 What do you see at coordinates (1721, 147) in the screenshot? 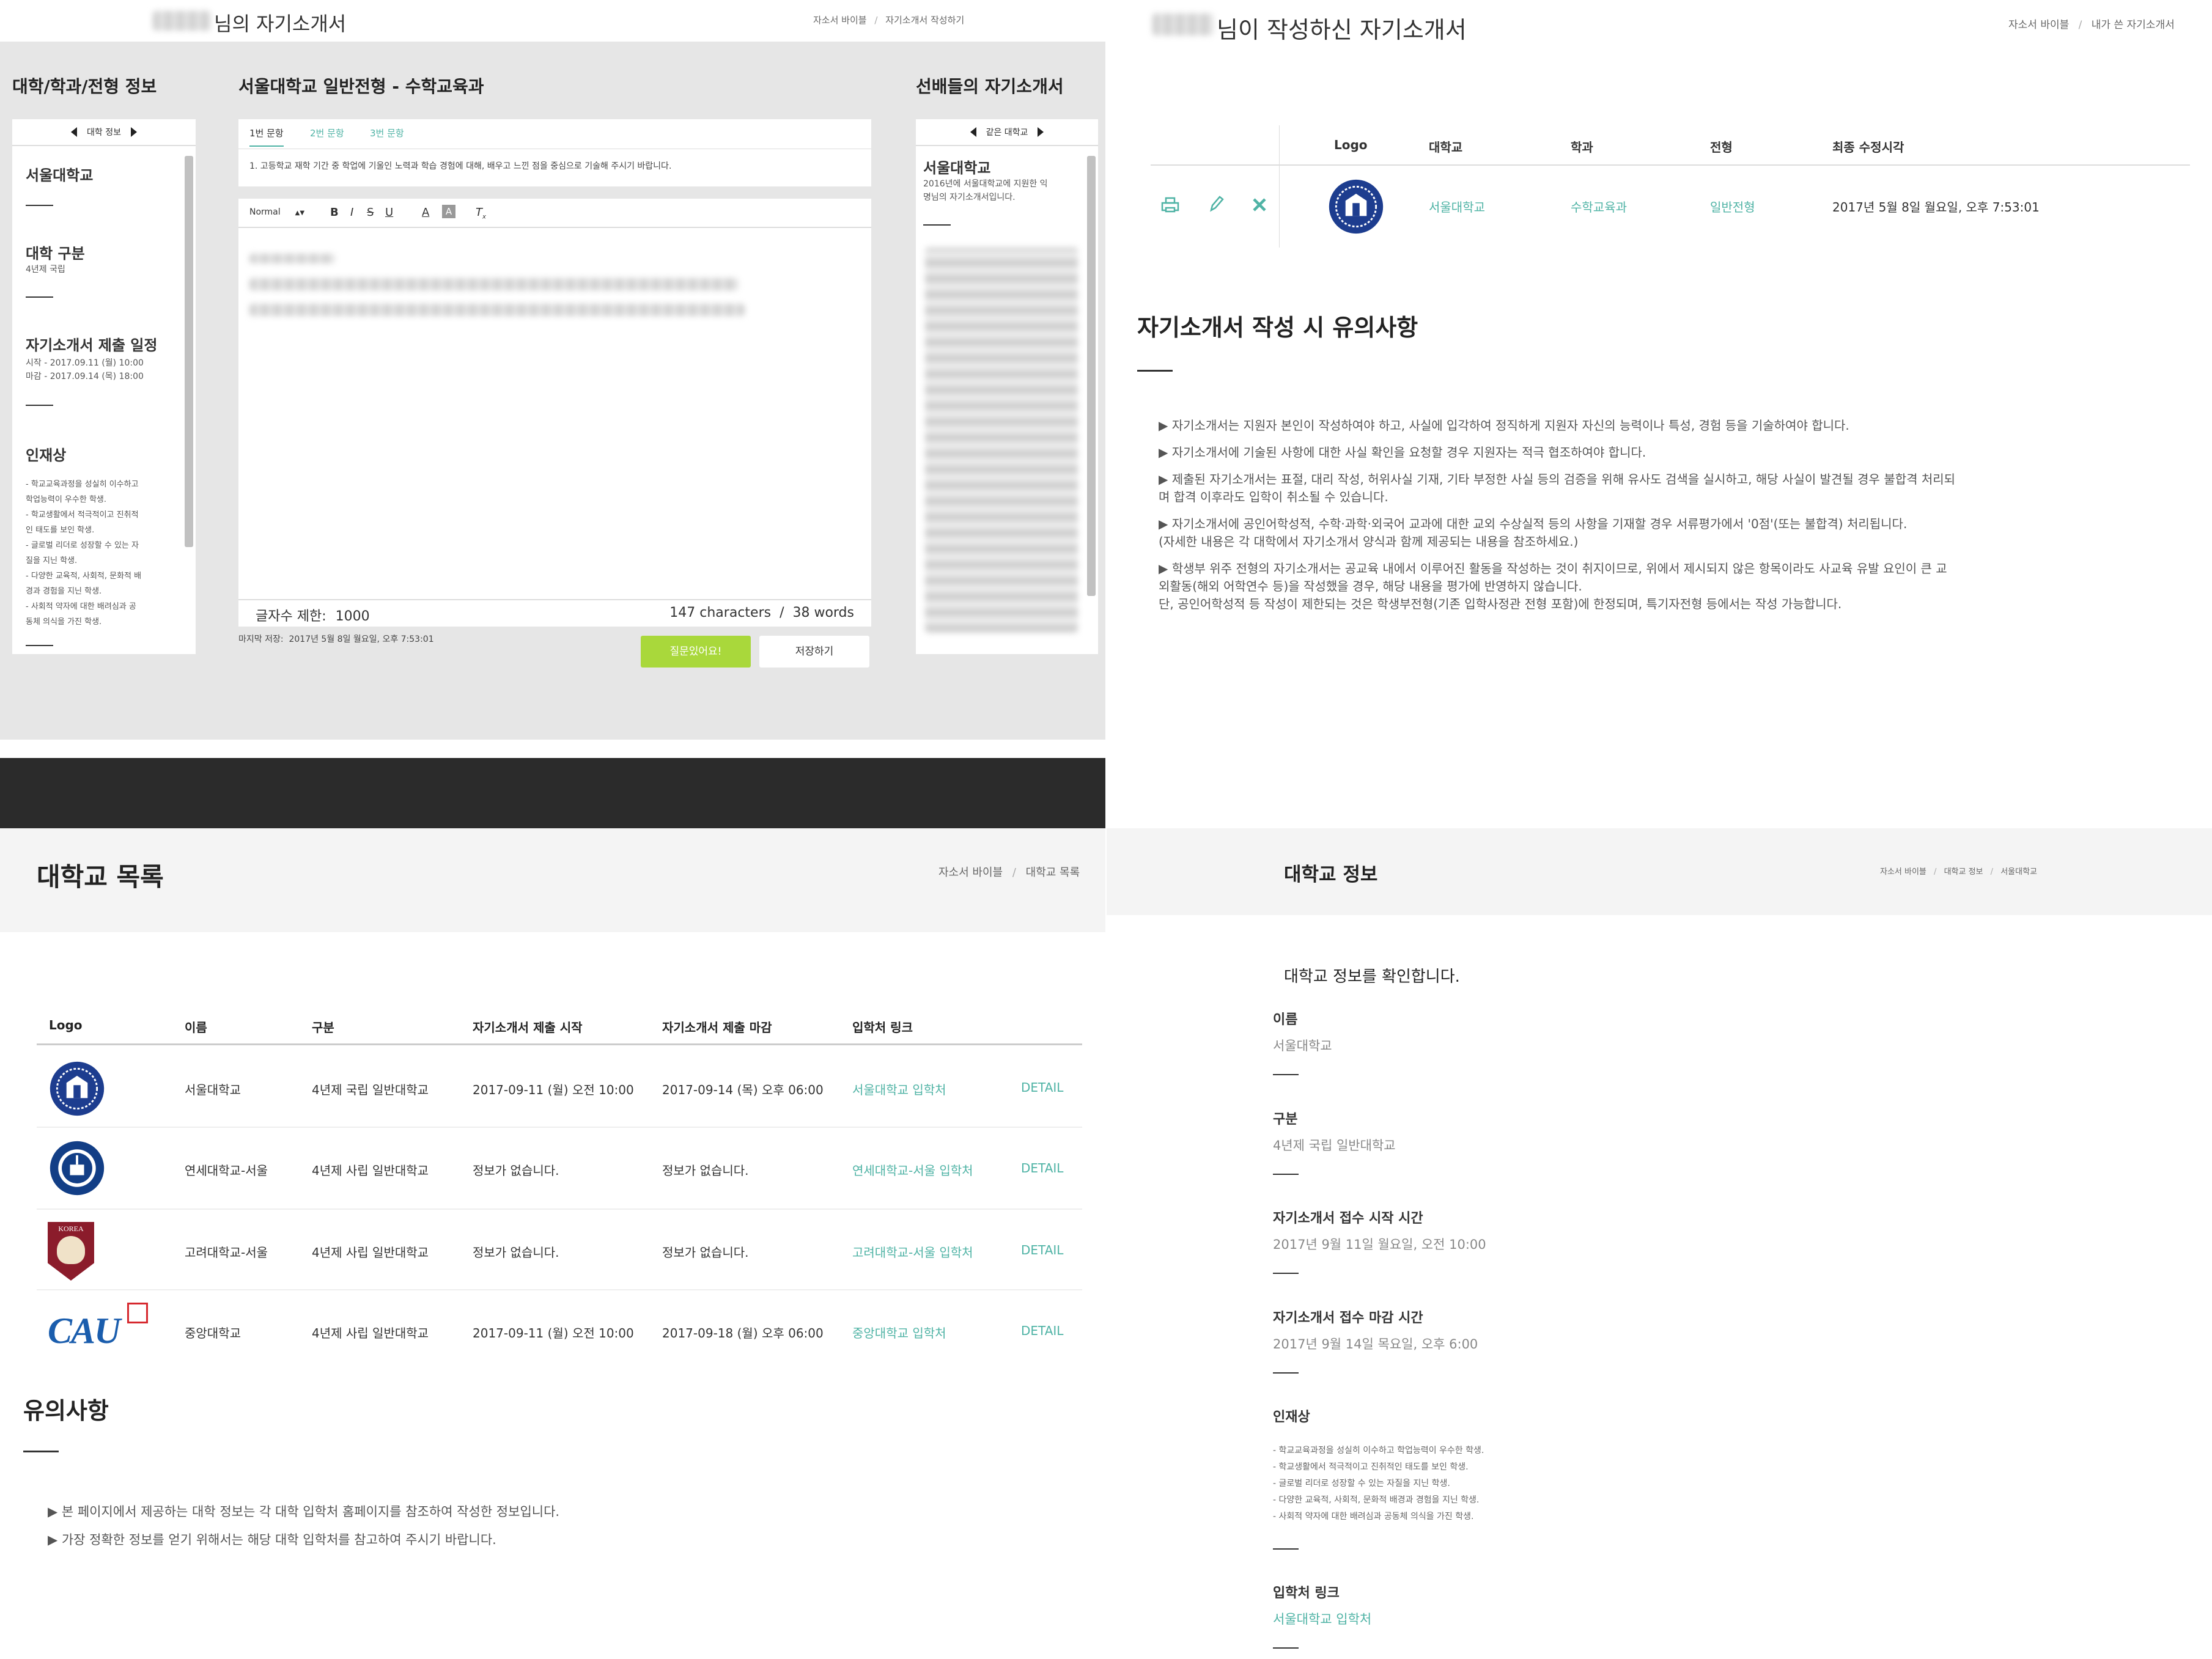
I see `header-track: 전형` at bounding box center [1721, 147].